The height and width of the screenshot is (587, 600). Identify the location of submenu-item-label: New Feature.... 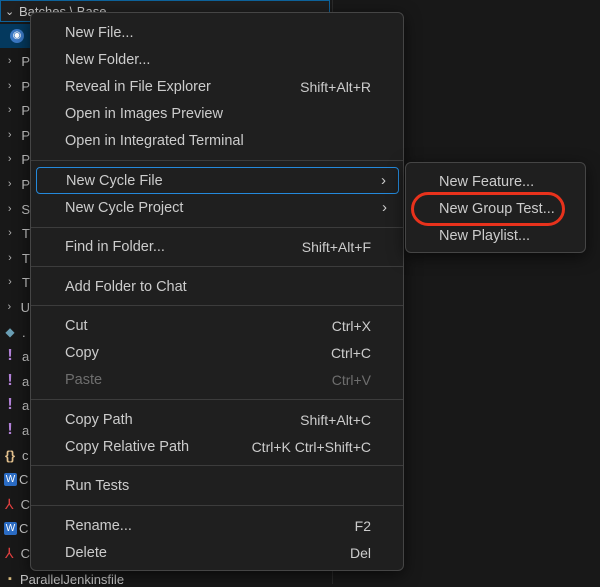
(487, 182).